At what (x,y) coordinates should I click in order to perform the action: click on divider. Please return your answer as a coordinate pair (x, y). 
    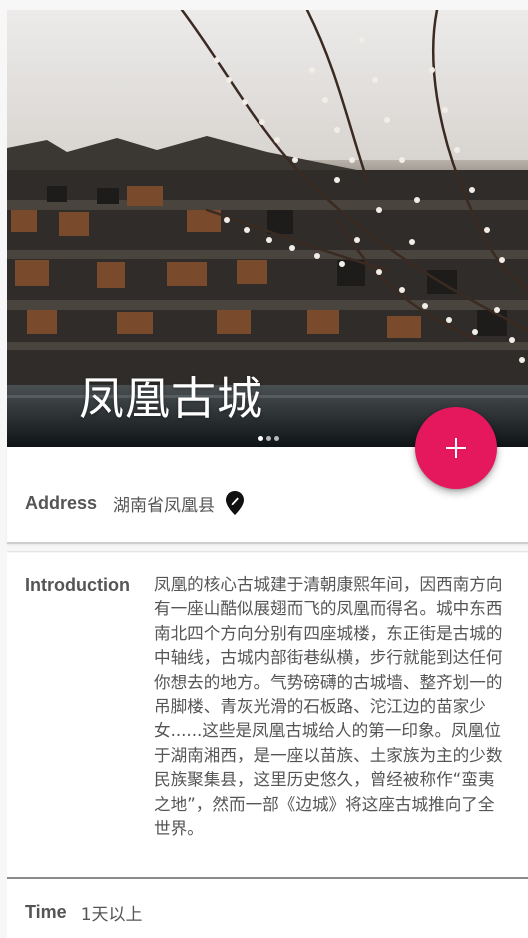
    Looking at the image, I should click on (267, 551).